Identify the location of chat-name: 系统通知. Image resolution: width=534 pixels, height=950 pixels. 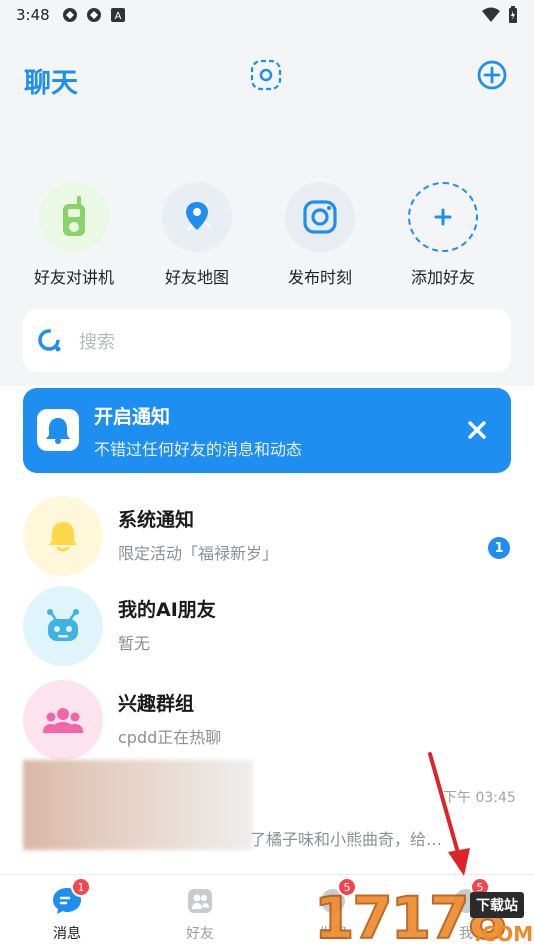
(156, 520).